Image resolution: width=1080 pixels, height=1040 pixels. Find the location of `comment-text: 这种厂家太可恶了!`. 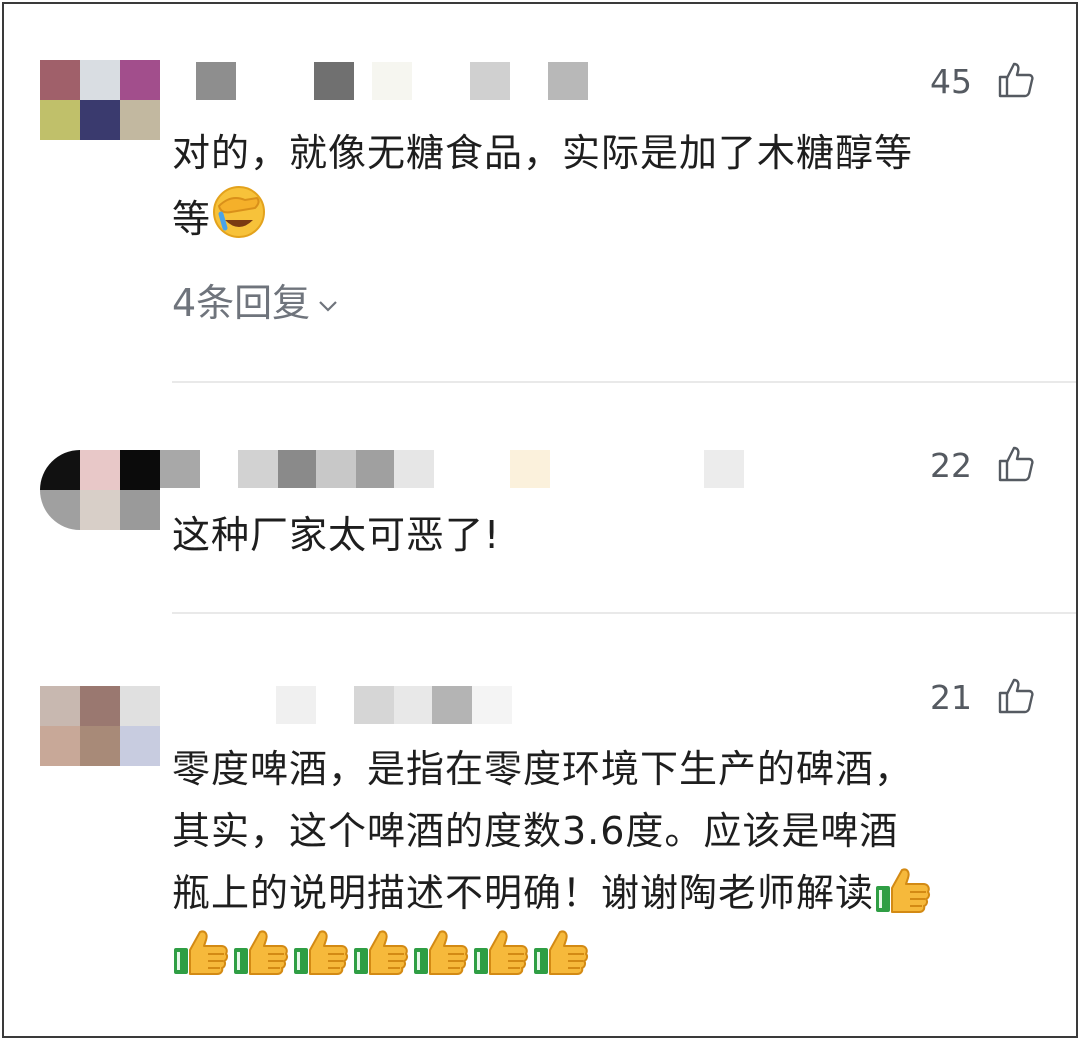

comment-text: 这种厂家太可恶了! is located at coordinates (336, 535).